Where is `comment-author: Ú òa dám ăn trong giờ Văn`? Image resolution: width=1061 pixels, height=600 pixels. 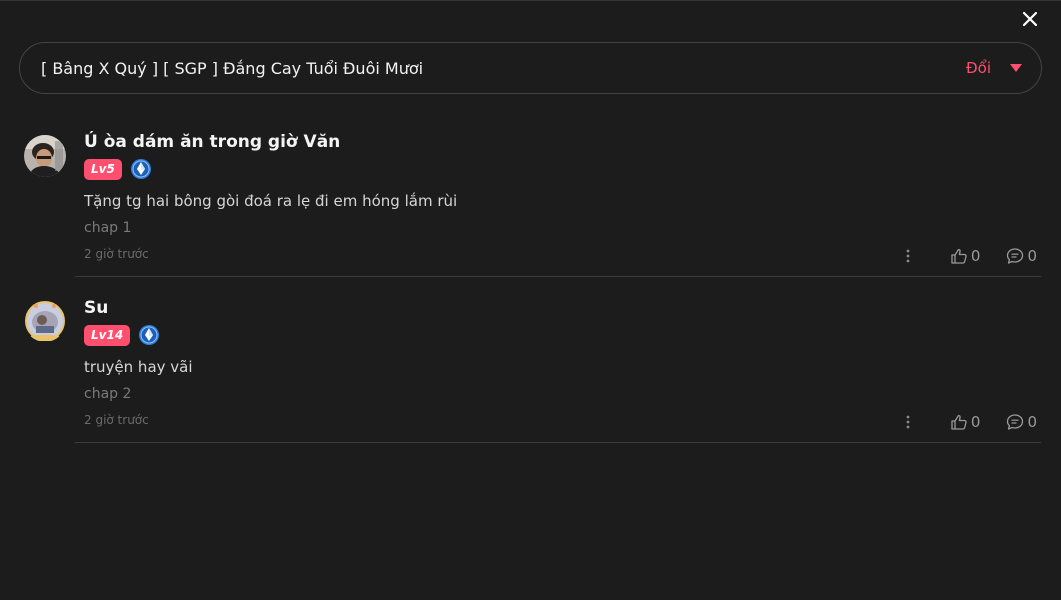 comment-author: Ú òa dám ăn trong giờ Văn is located at coordinates (560, 142).